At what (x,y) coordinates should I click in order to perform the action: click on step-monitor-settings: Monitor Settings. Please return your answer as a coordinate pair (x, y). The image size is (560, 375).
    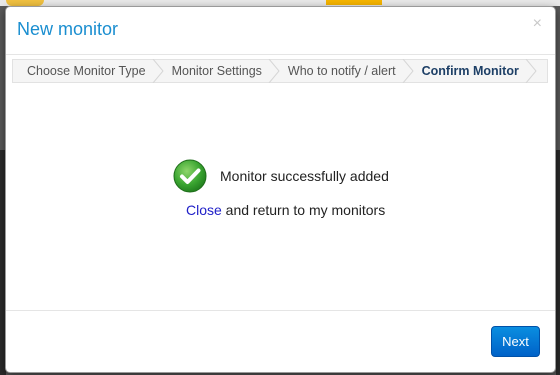
    Looking at the image, I should click on (219, 71).